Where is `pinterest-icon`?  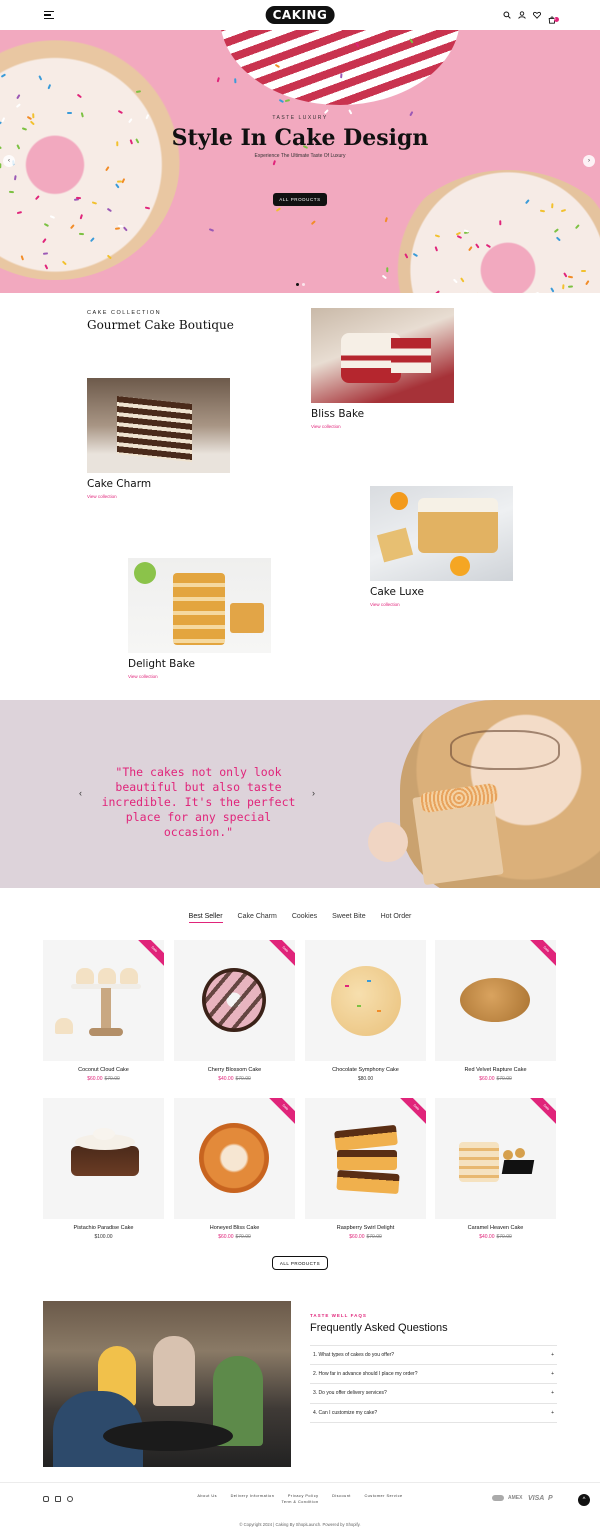 pinterest-icon is located at coordinates (70, 1499).